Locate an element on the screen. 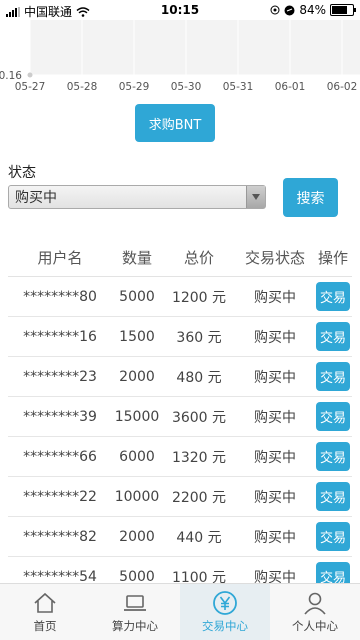 Image resolution: width=360 pixels, height=640 pixels. x-tick-label: 05-27 is located at coordinates (30, 87).